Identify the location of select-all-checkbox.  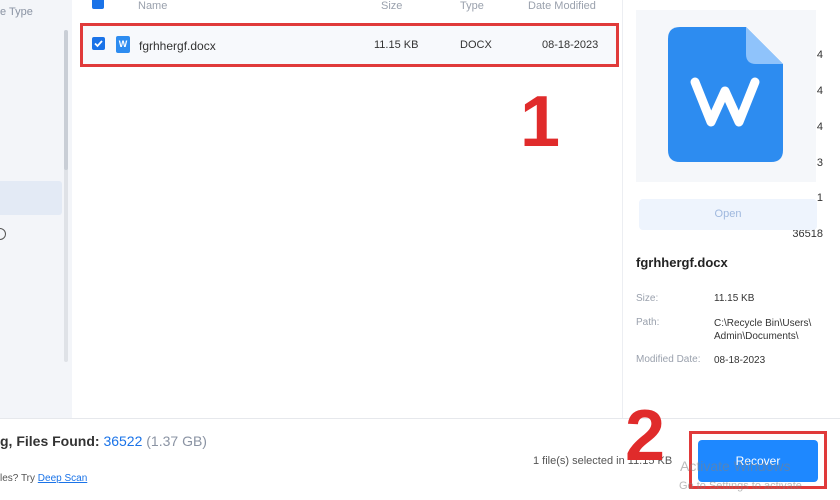
(98, 4).